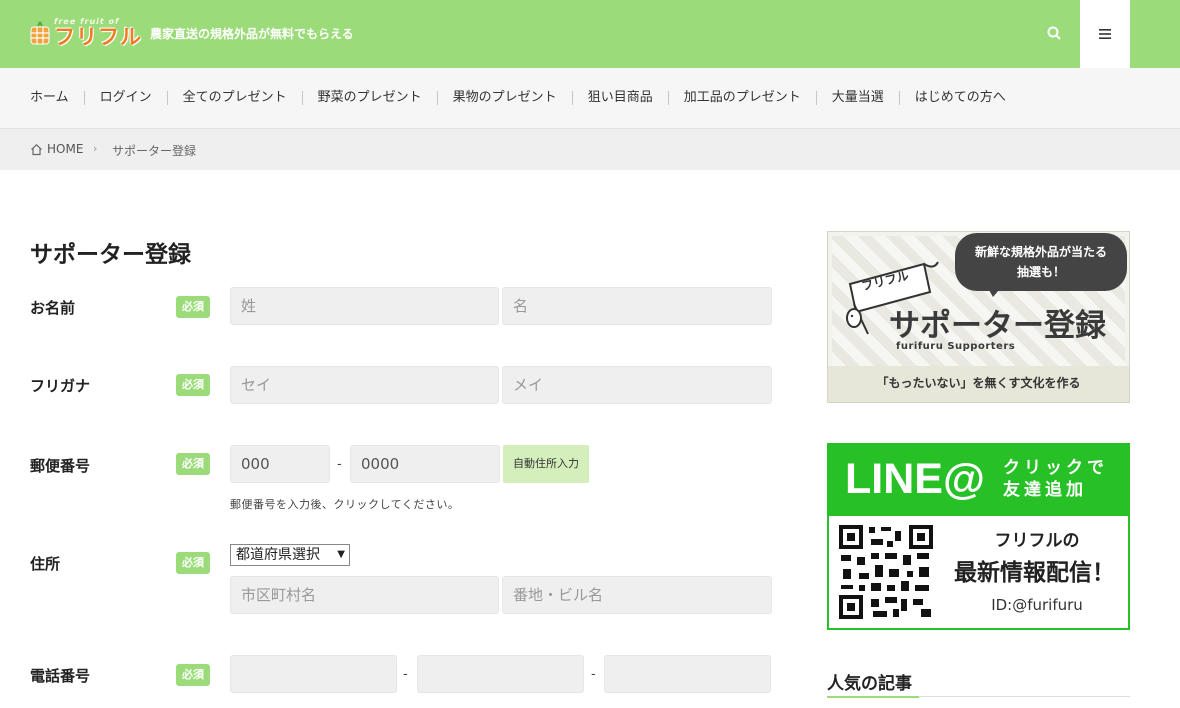 The image size is (1180, 708). I want to click on heading-accent, so click(873, 697).